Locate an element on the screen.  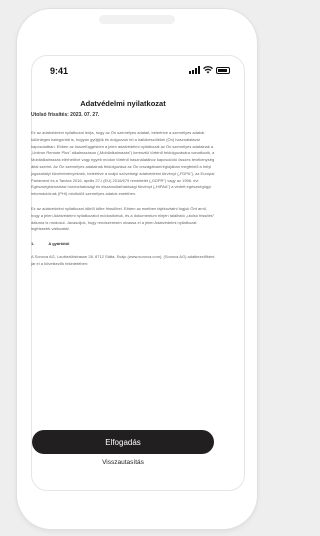
wifi-icon is located at coordinates (208, 70).